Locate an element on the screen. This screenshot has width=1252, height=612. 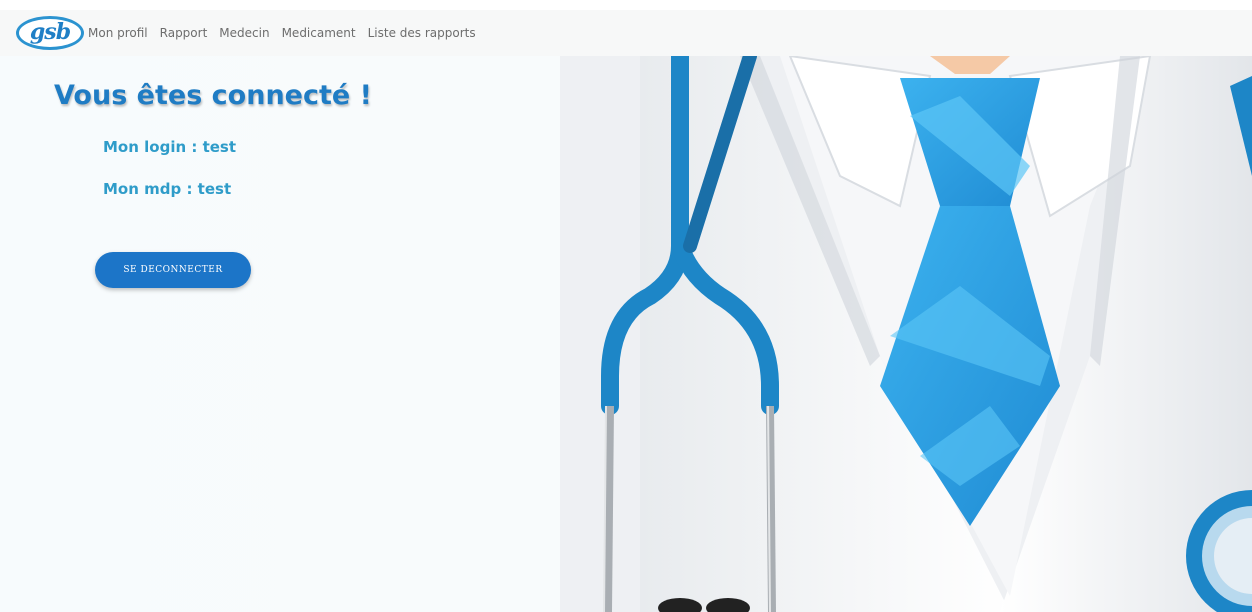
stethoscope-metal-left is located at coordinates (609, 508).